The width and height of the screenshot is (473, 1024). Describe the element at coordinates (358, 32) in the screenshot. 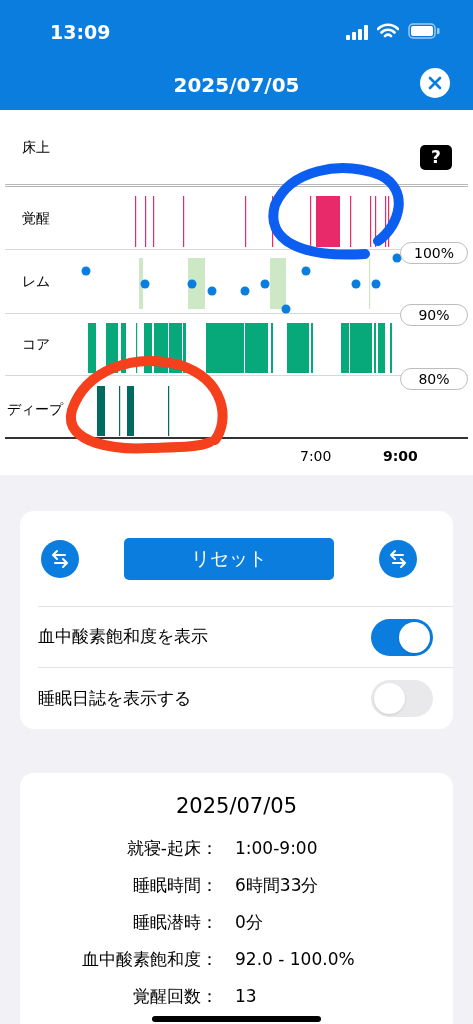

I see `signal-icon` at that location.